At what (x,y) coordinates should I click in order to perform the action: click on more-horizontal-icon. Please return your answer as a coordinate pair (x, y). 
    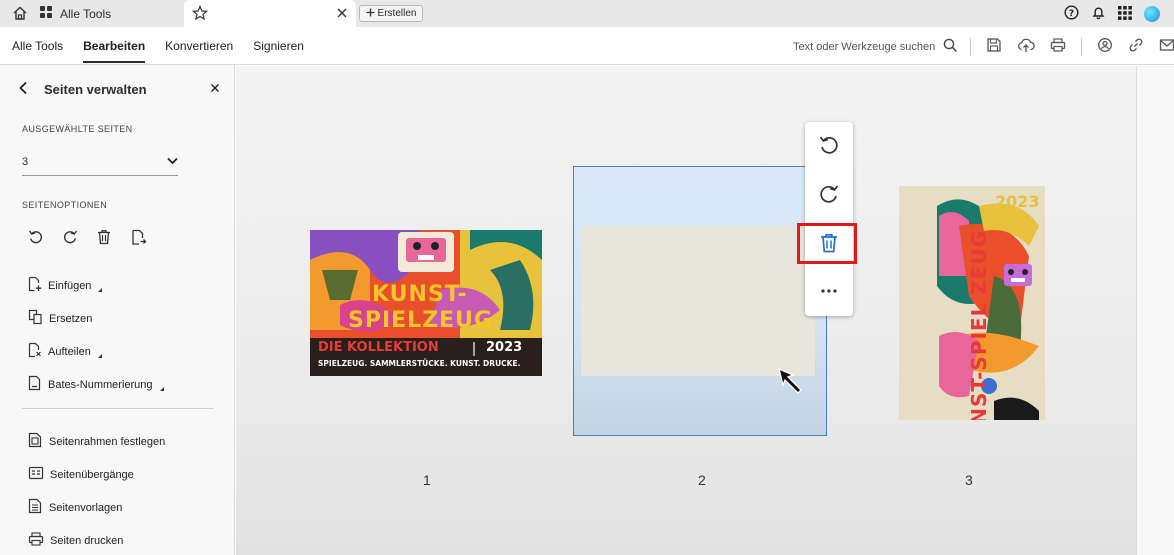
    Looking at the image, I should click on (829, 292).